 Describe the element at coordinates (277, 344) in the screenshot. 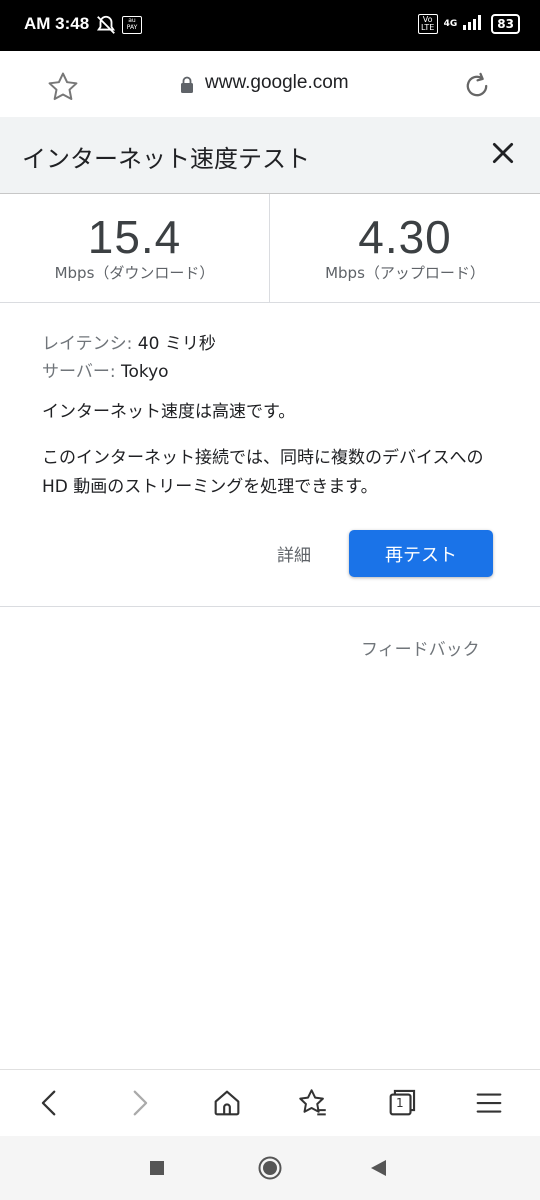

I see `latency-row: レイテンシ: 40 ミリ秒` at that location.